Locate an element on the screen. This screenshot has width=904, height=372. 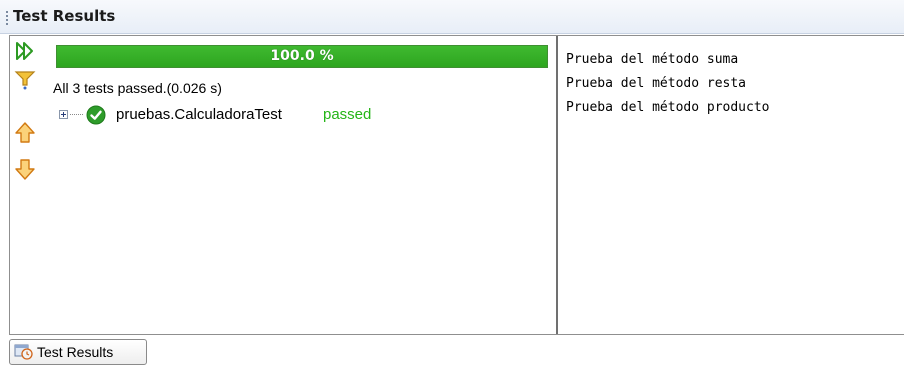
panel-header: Test Results is located at coordinates (452, 17).